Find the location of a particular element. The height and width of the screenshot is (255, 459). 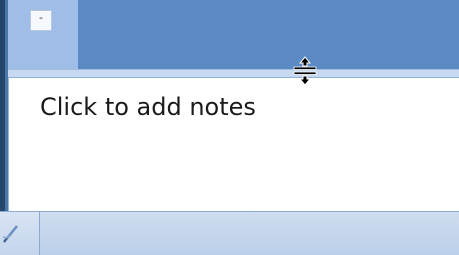

status-tab is located at coordinates (20, 233).